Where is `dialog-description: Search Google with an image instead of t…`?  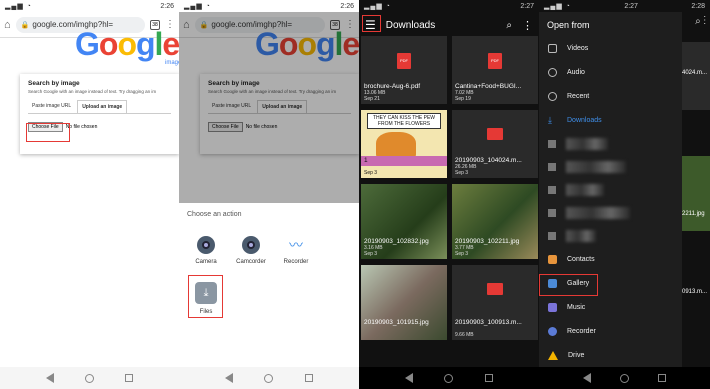 dialog-description: Search Google with an image instead of t… is located at coordinates (92, 91).